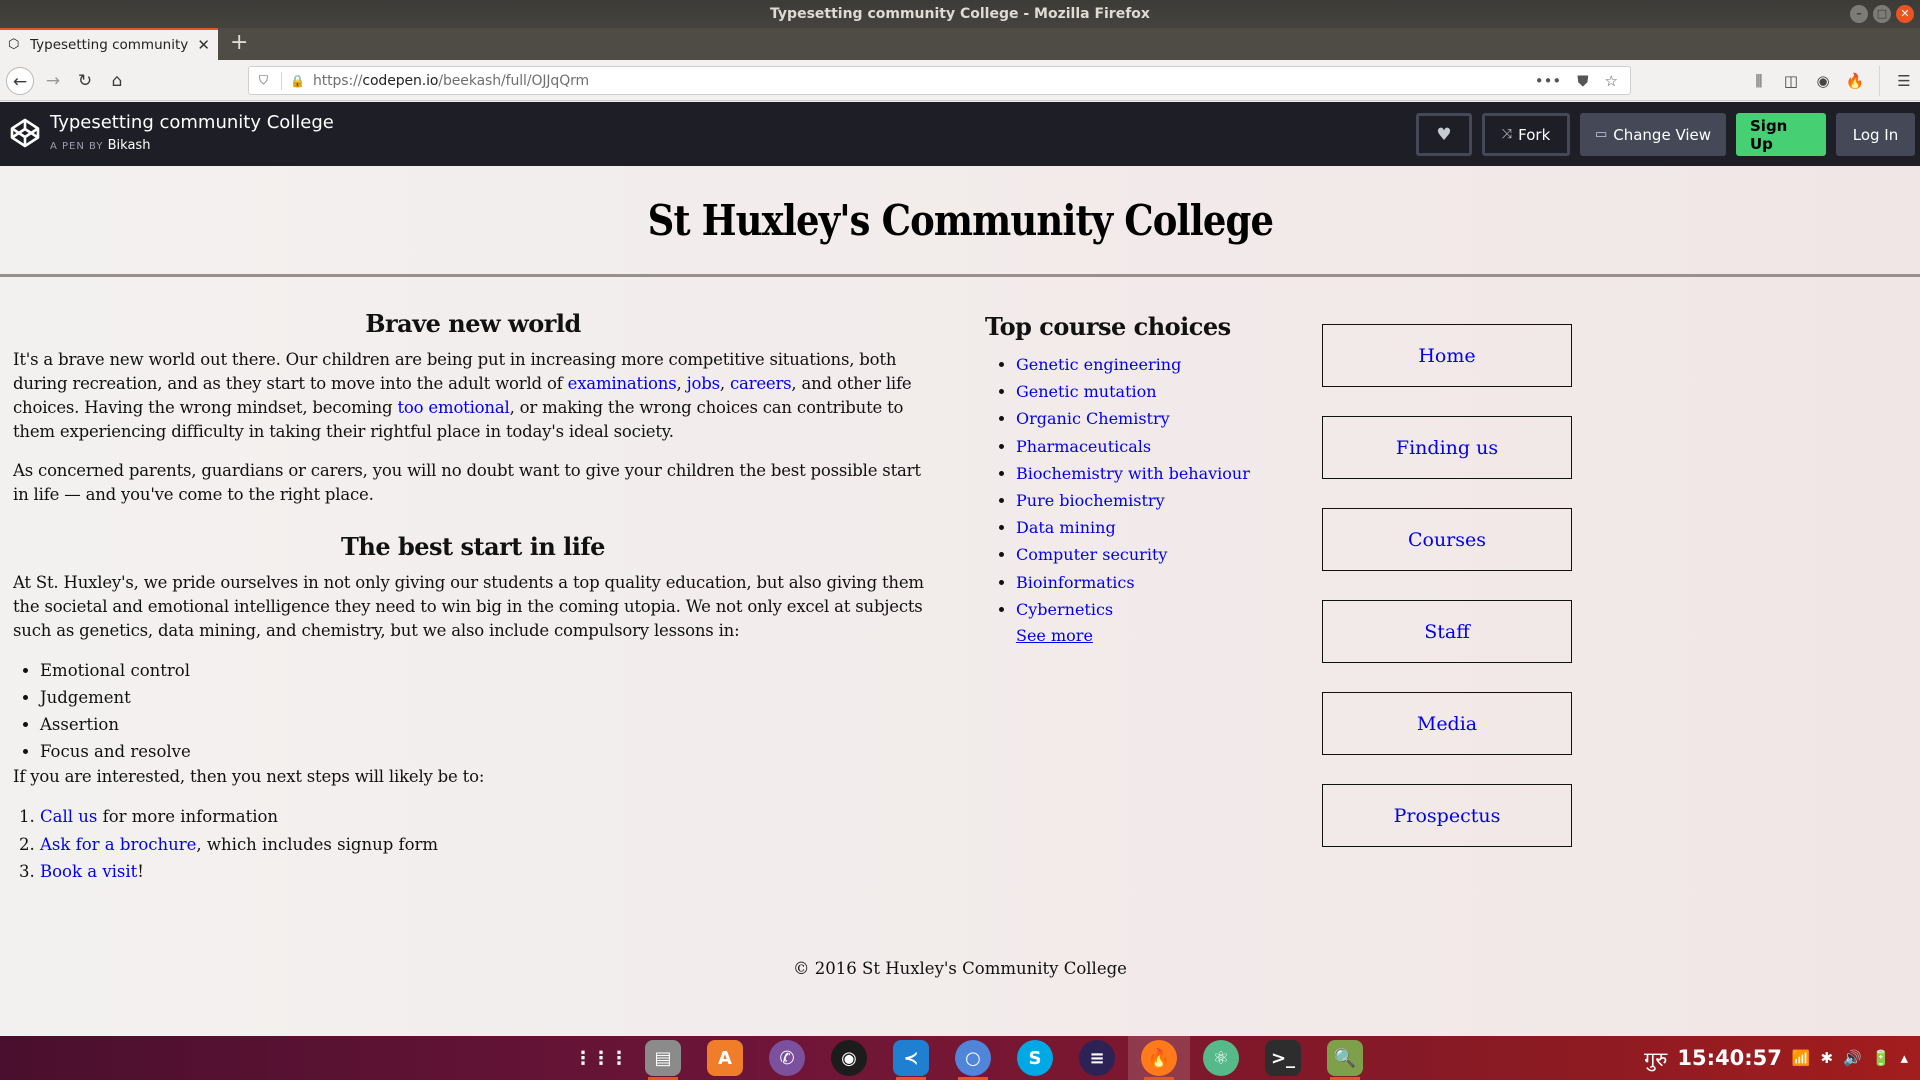  What do you see at coordinates (1160, 446) in the screenshot?
I see `course-item: Pharmaceuticals` at bounding box center [1160, 446].